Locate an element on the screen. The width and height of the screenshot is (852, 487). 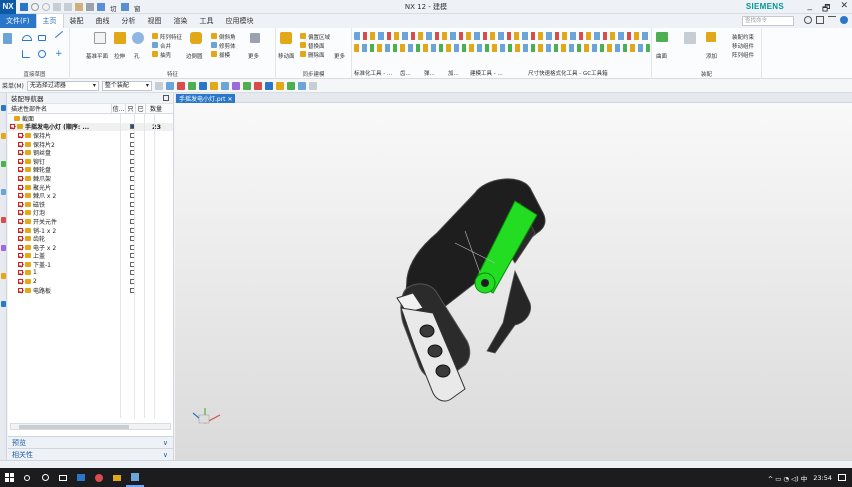
navigator-row: 电子 x 2 is located at coordinates (90, 247).